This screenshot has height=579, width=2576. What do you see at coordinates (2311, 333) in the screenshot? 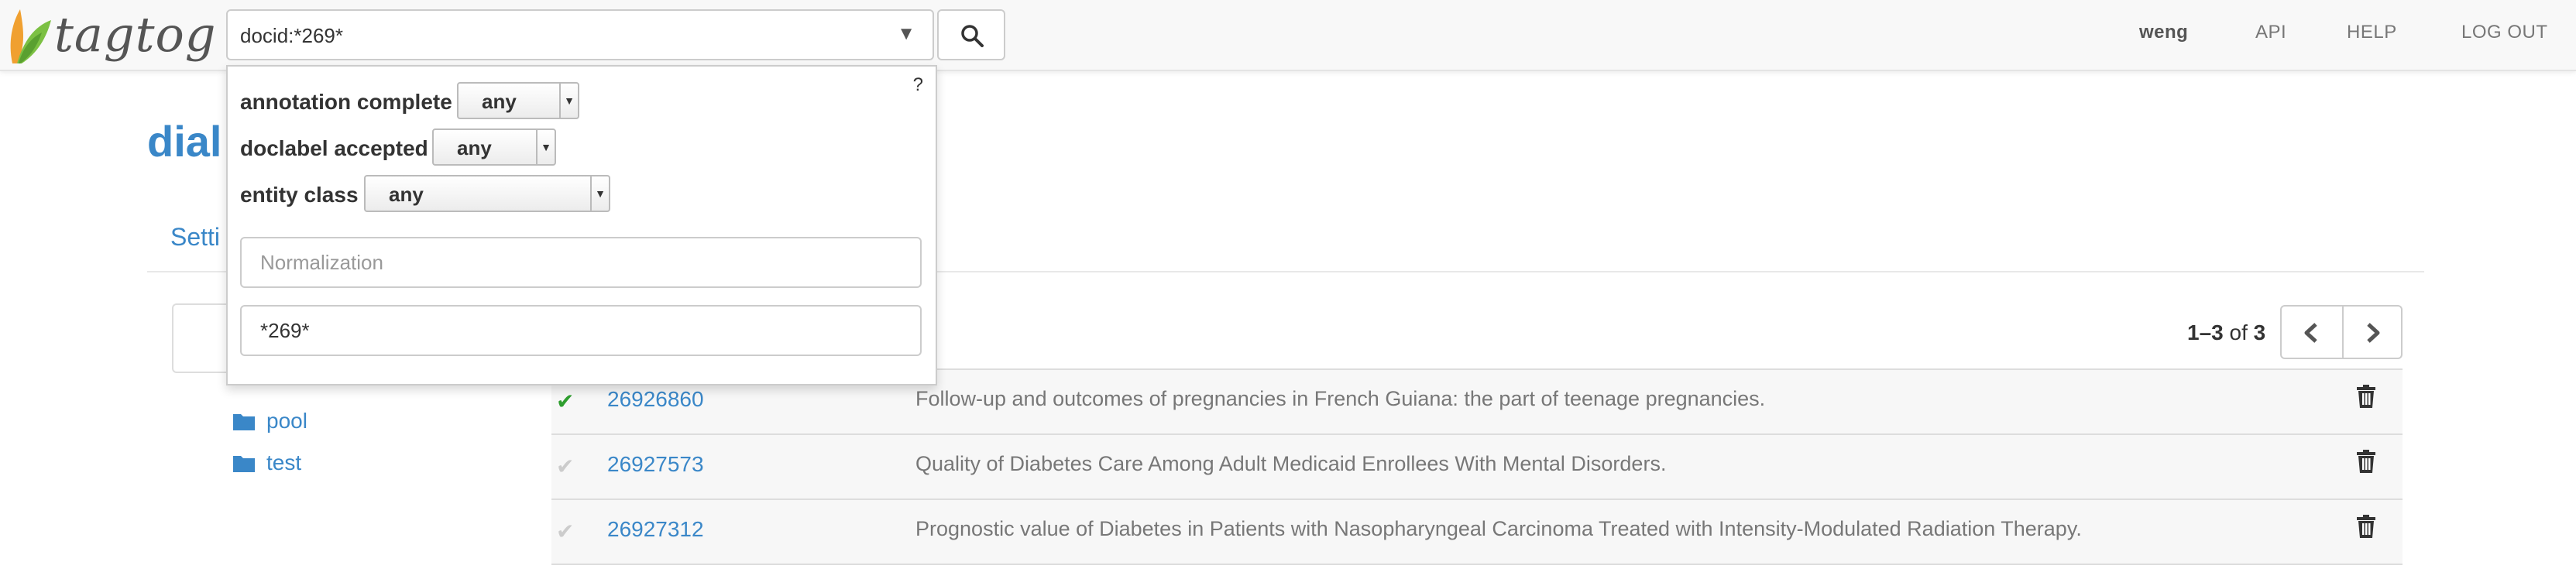
I see `chevron-left-icon` at bounding box center [2311, 333].